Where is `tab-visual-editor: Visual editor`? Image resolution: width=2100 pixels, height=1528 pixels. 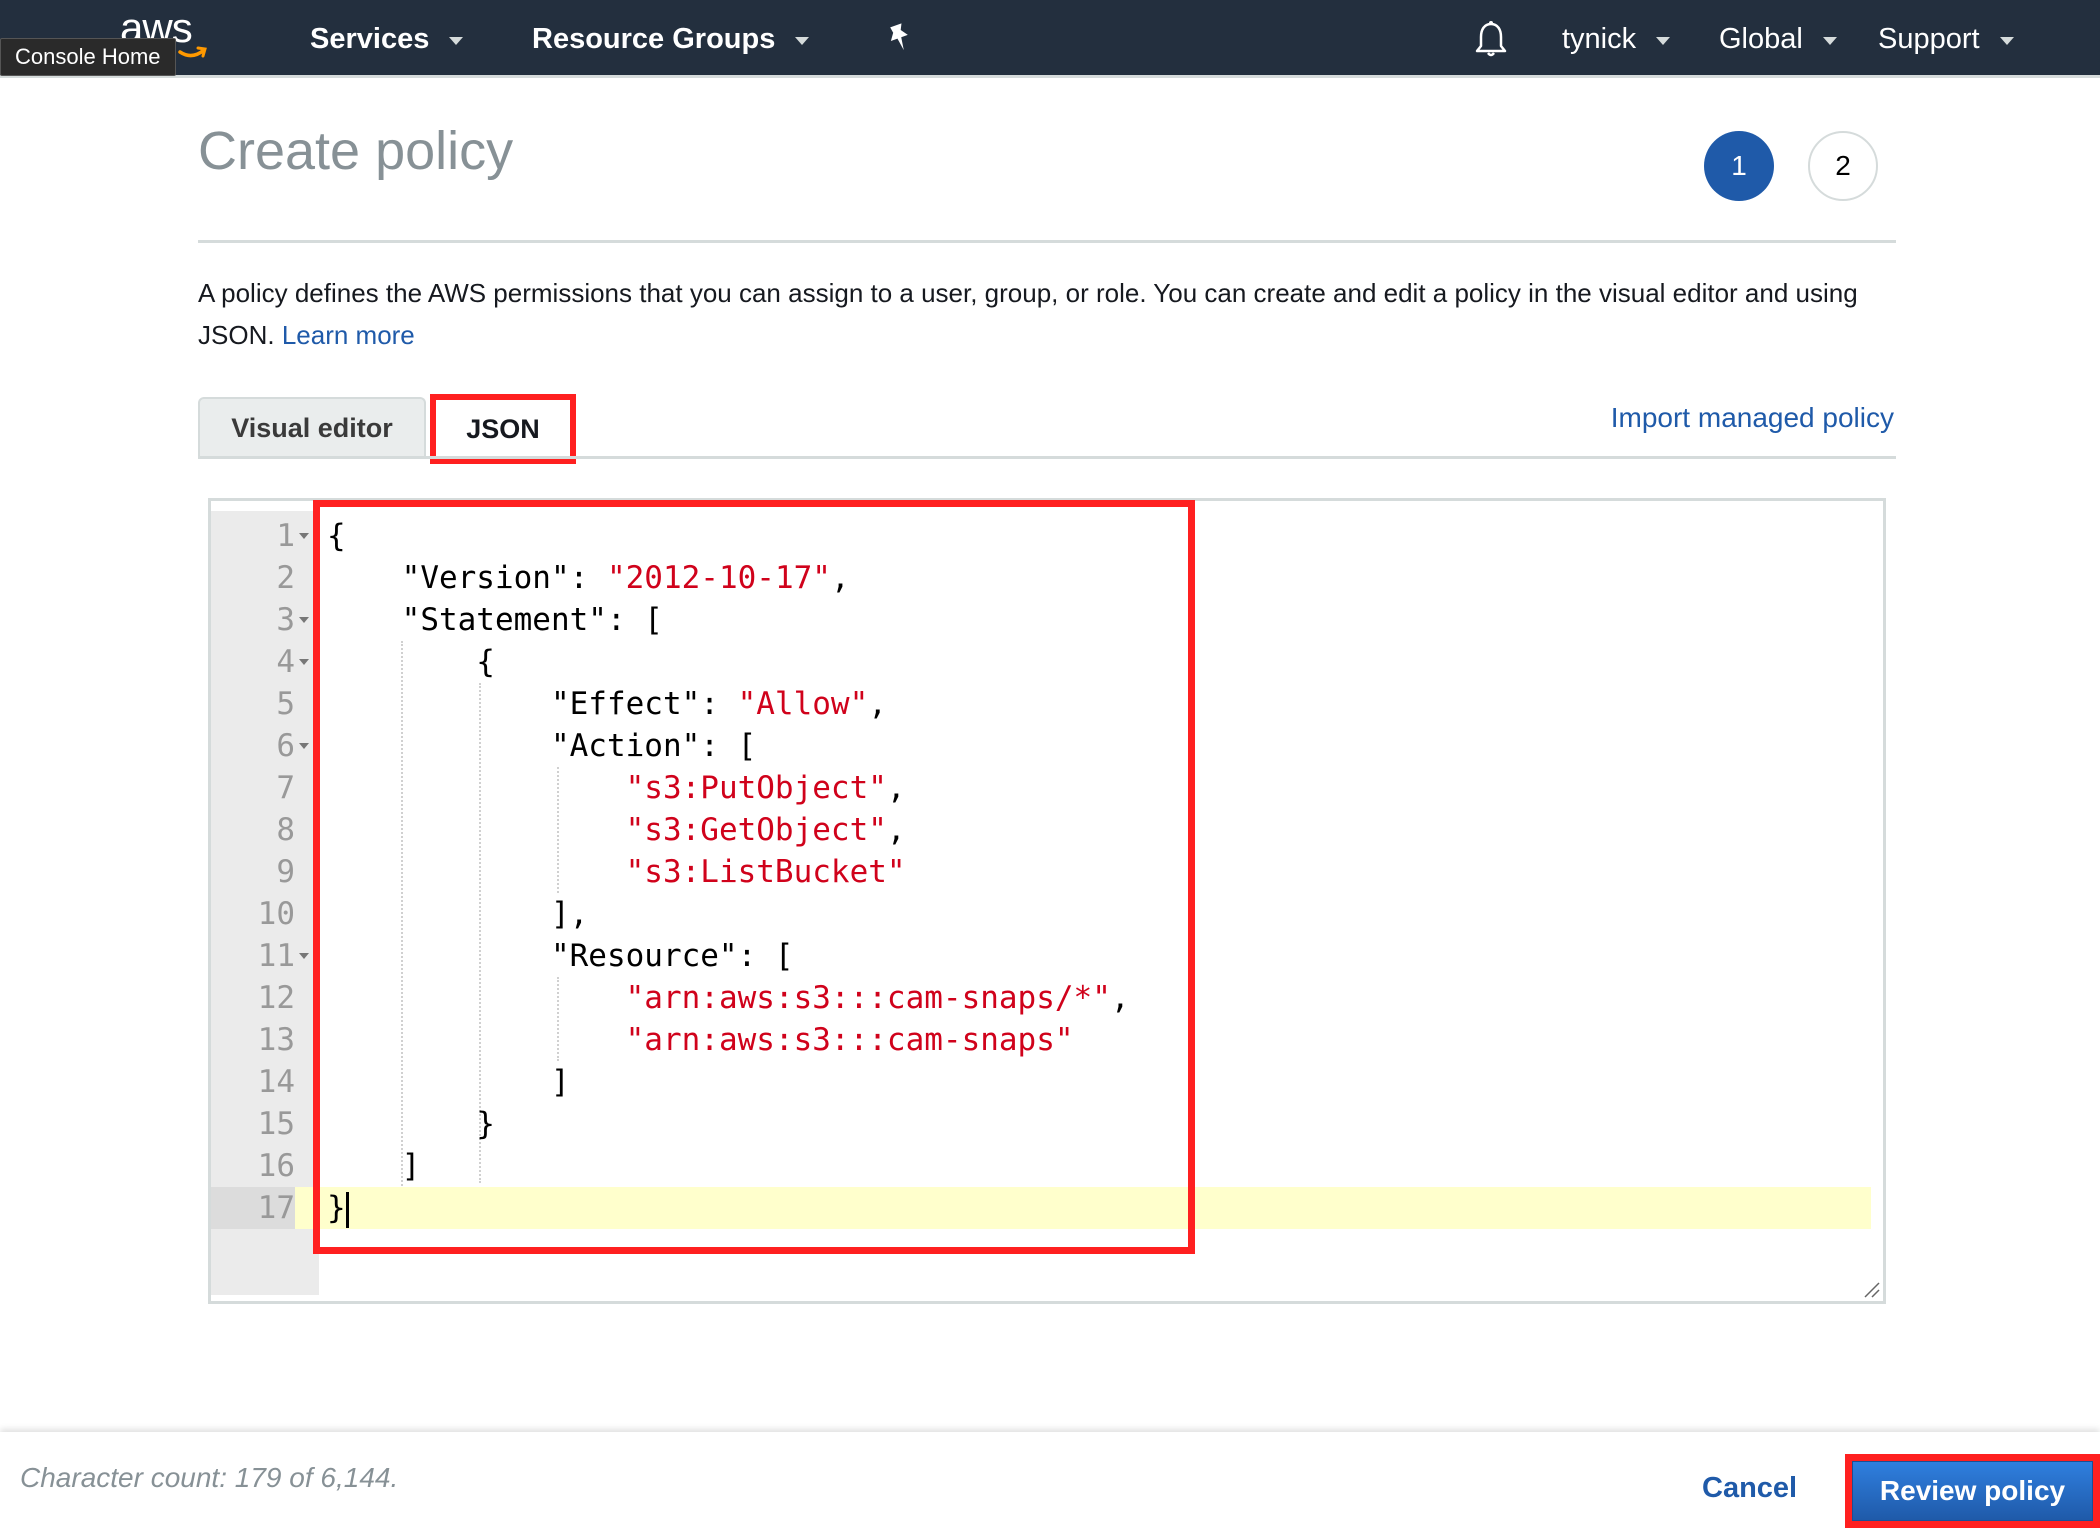
tab-visual-editor: Visual editor is located at coordinates (312, 427).